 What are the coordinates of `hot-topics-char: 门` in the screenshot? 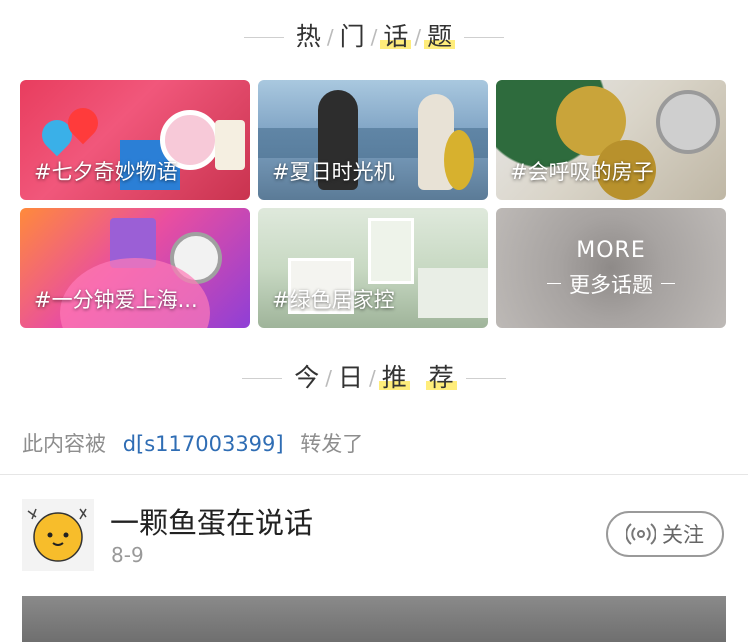 It's located at (352, 36).